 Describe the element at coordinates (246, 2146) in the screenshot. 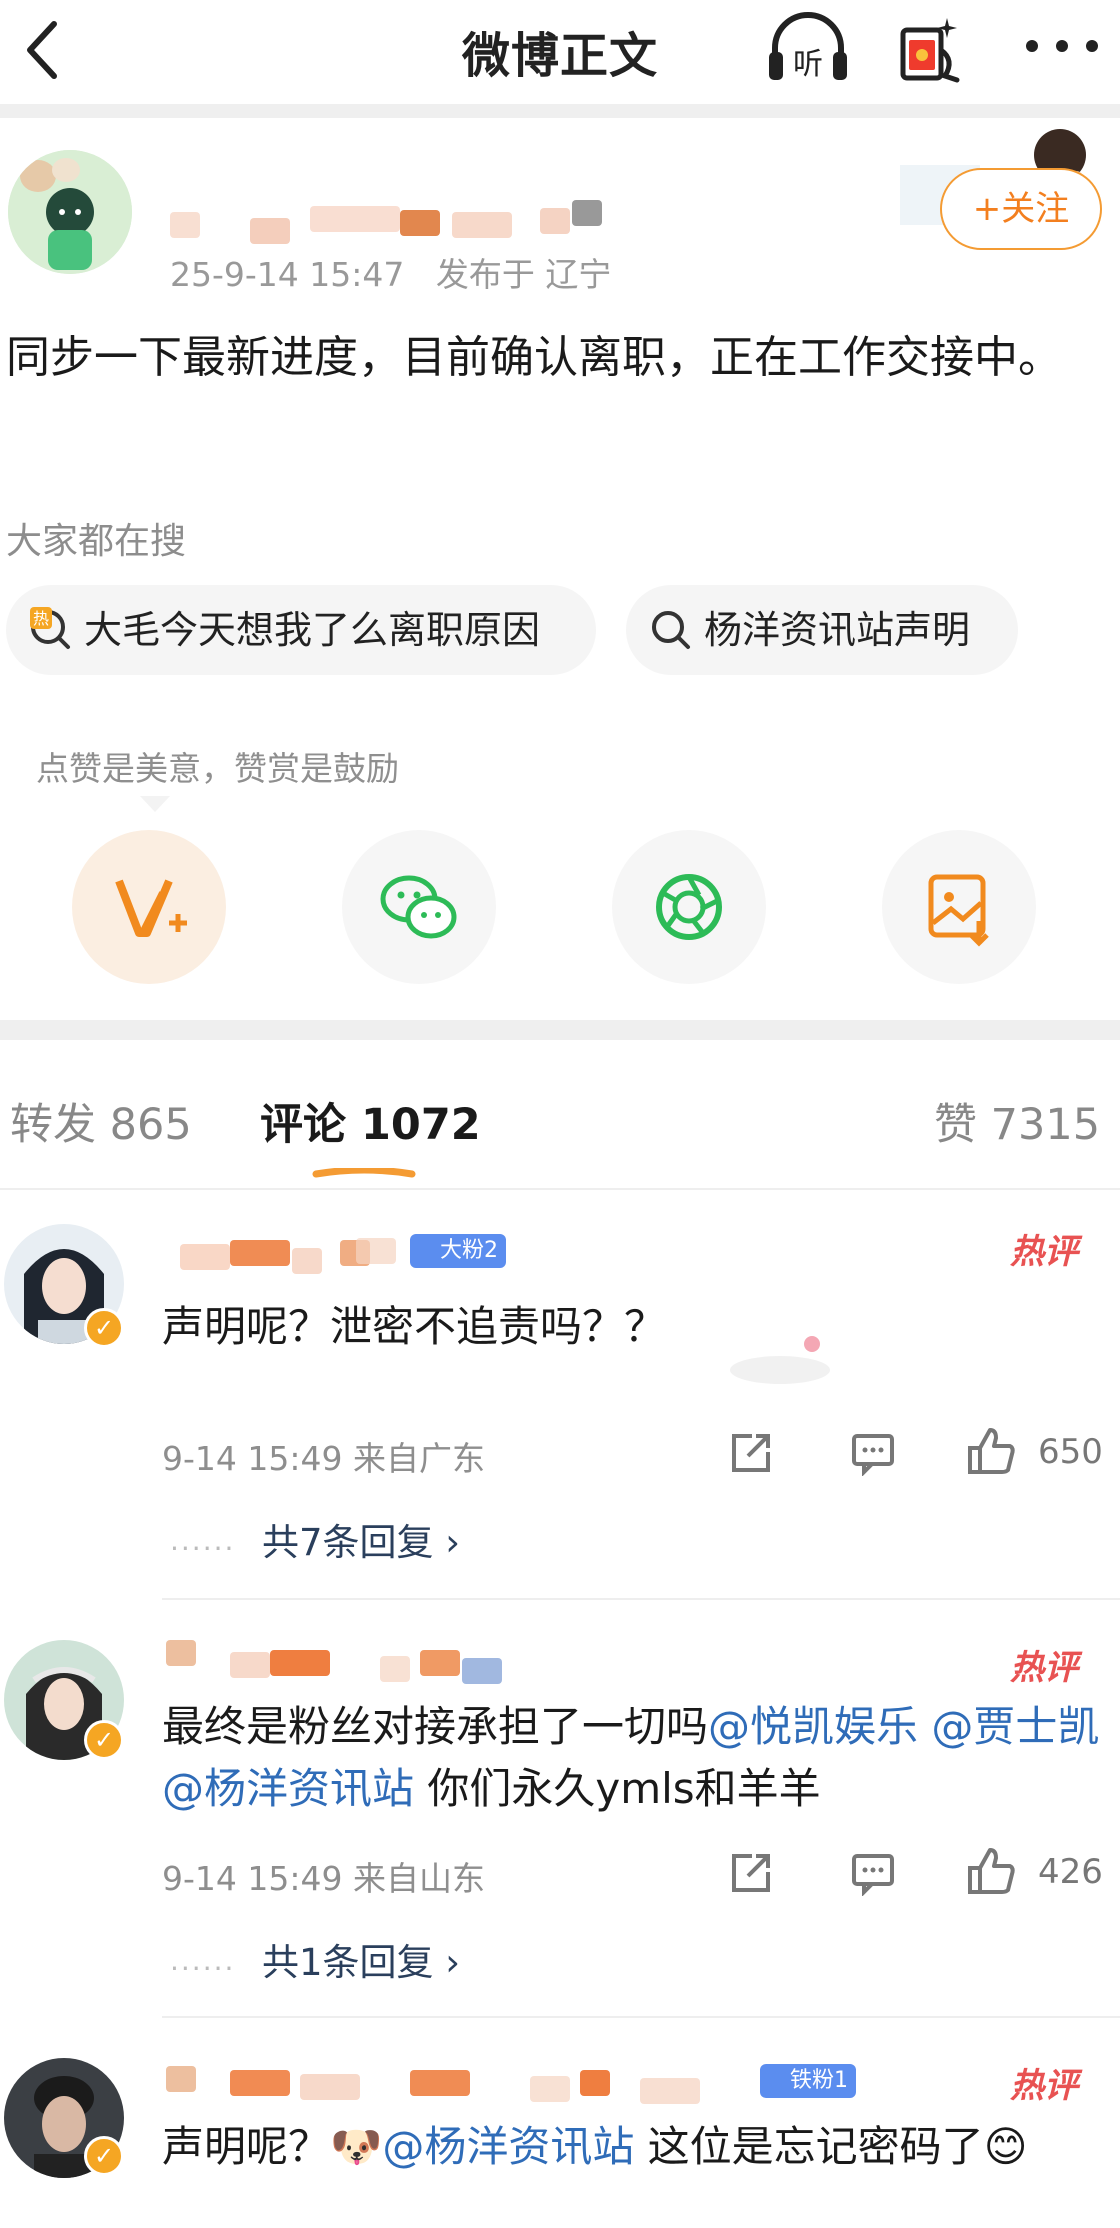

I see `comment-text-segment: 声明呢？` at that location.